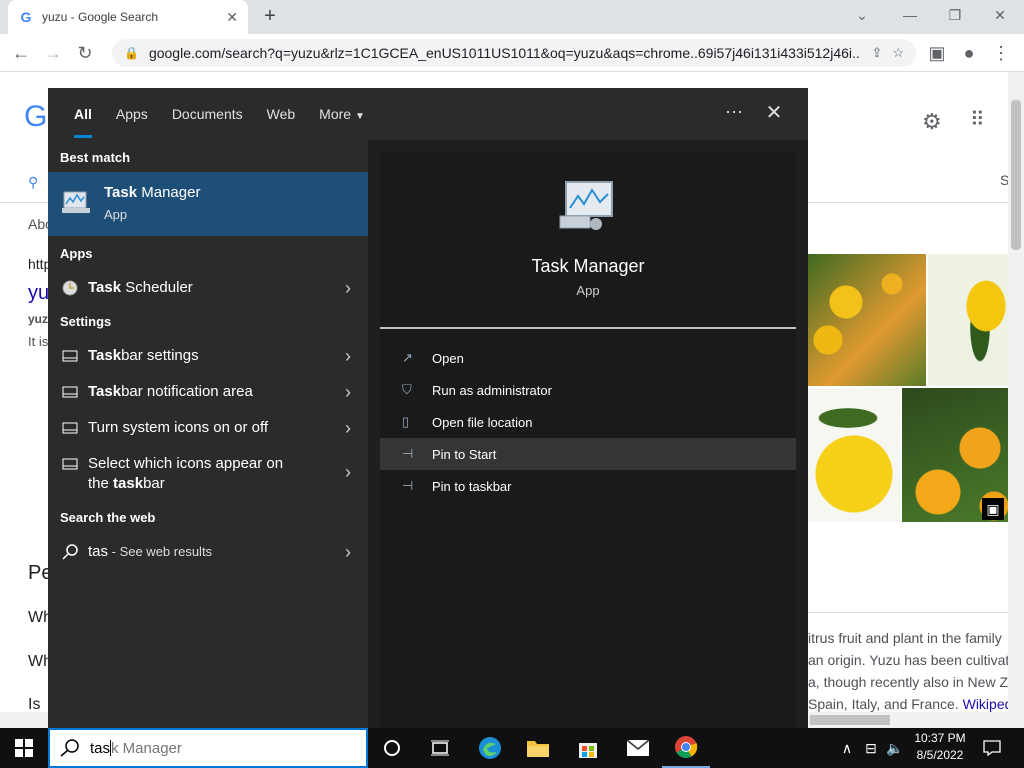  Describe the element at coordinates (538, 748) in the screenshot. I see `file-explorer-icon` at that location.